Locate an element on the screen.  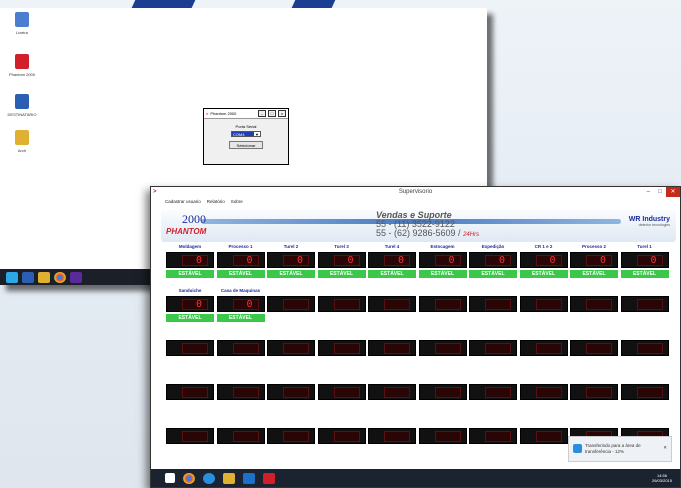
station-name: Moldagem is located at coordinates (190, 246).